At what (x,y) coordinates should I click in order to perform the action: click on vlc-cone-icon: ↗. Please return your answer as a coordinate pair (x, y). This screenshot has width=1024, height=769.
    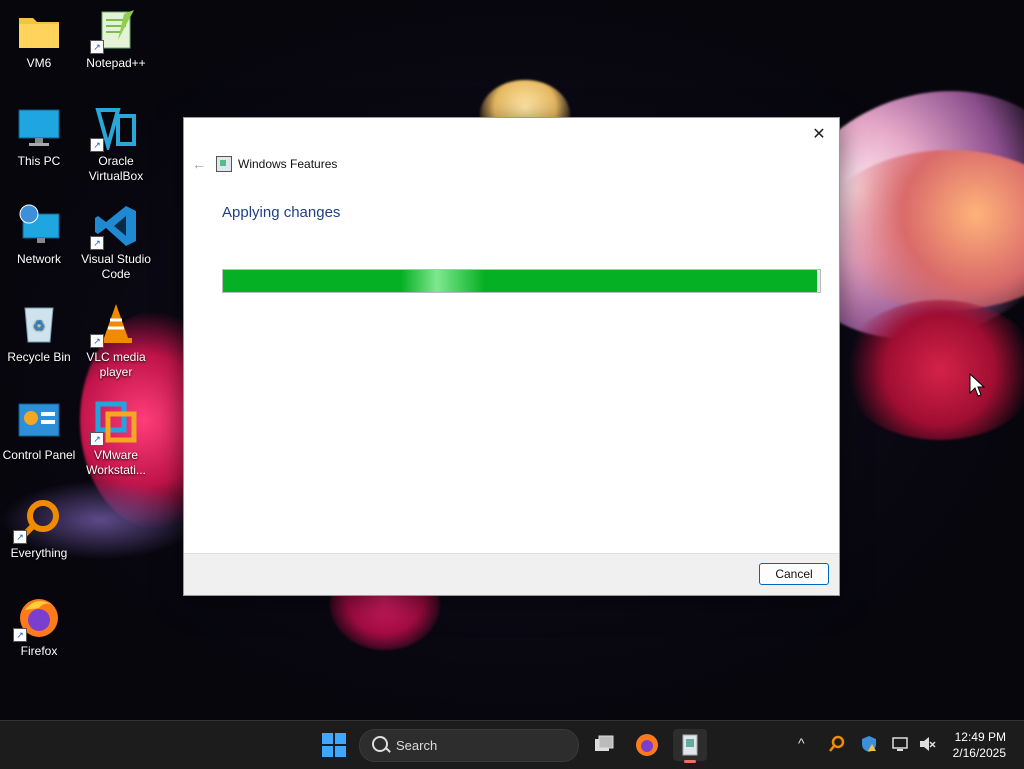
    Looking at the image, I should click on (114, 325).